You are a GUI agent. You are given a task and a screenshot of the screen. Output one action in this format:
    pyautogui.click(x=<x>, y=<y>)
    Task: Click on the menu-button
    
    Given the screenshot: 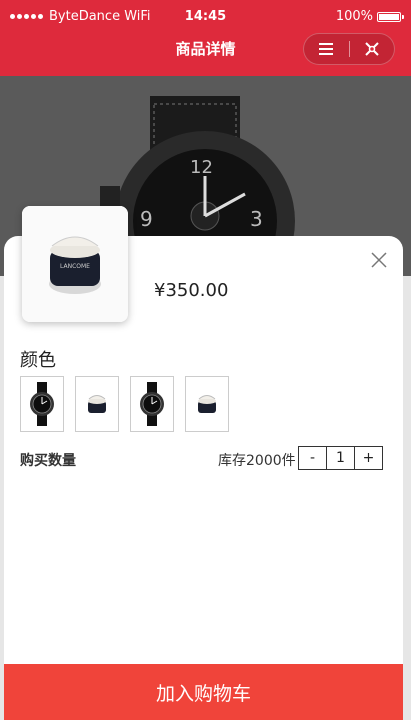 What is the action you would take?
    pyautogui.click(x=326, y=49)
    